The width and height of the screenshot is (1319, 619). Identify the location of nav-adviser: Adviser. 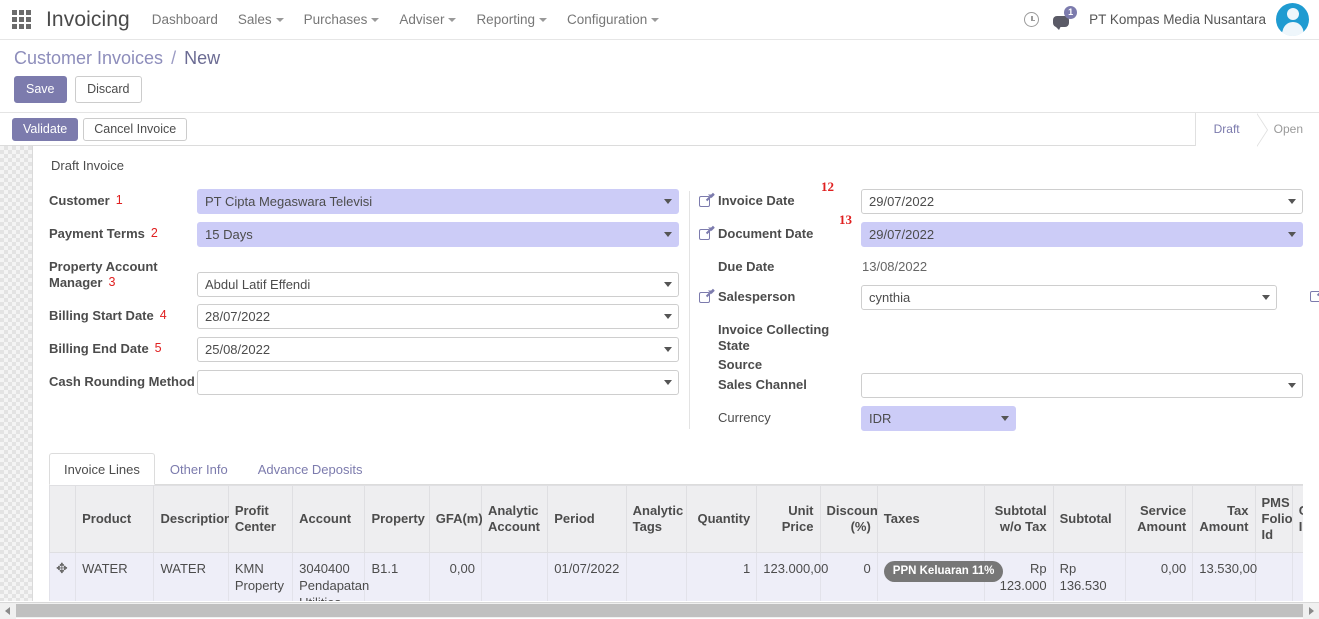
(428, 19).